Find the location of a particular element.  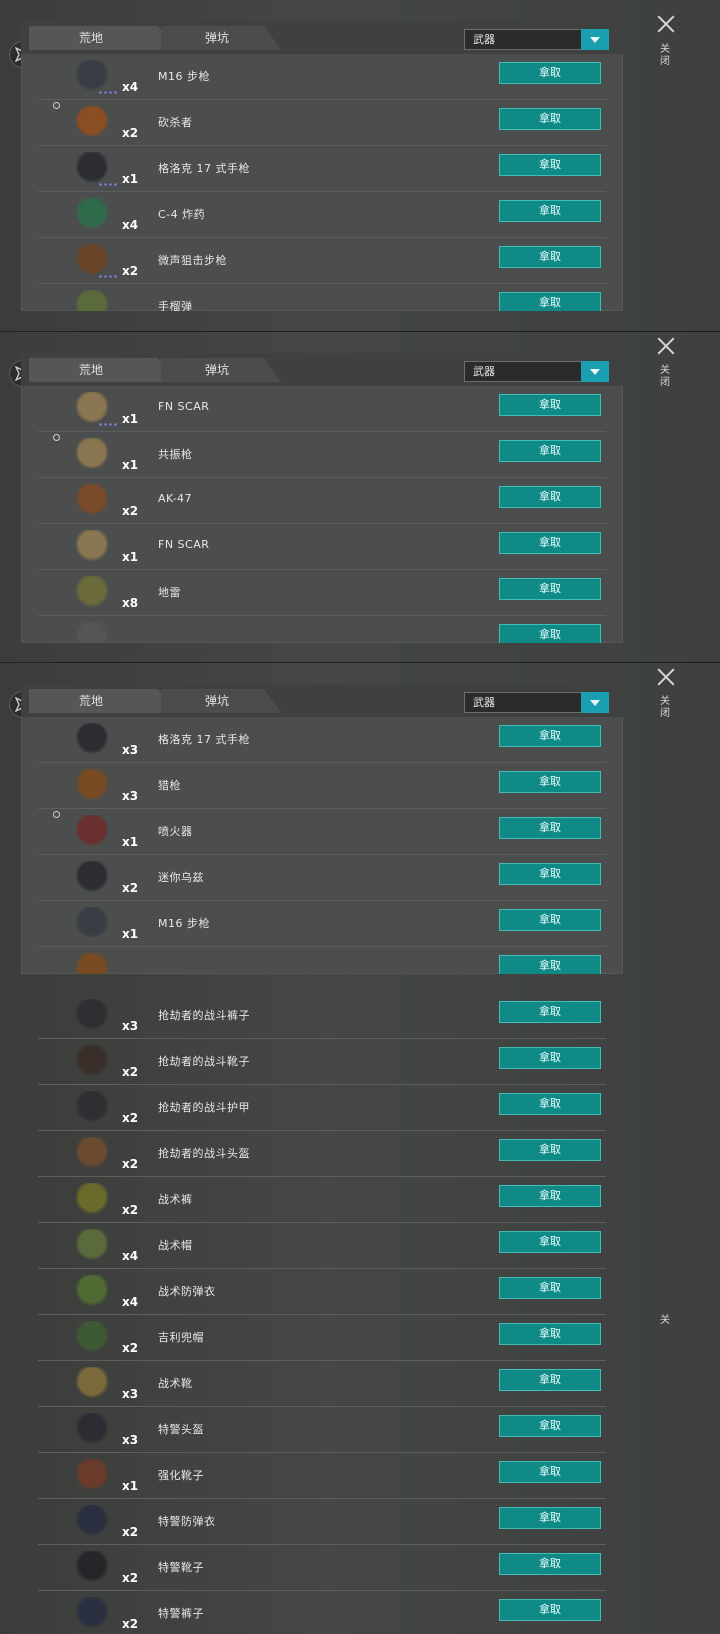

pistol-icon is located at coordinates (92, 739).